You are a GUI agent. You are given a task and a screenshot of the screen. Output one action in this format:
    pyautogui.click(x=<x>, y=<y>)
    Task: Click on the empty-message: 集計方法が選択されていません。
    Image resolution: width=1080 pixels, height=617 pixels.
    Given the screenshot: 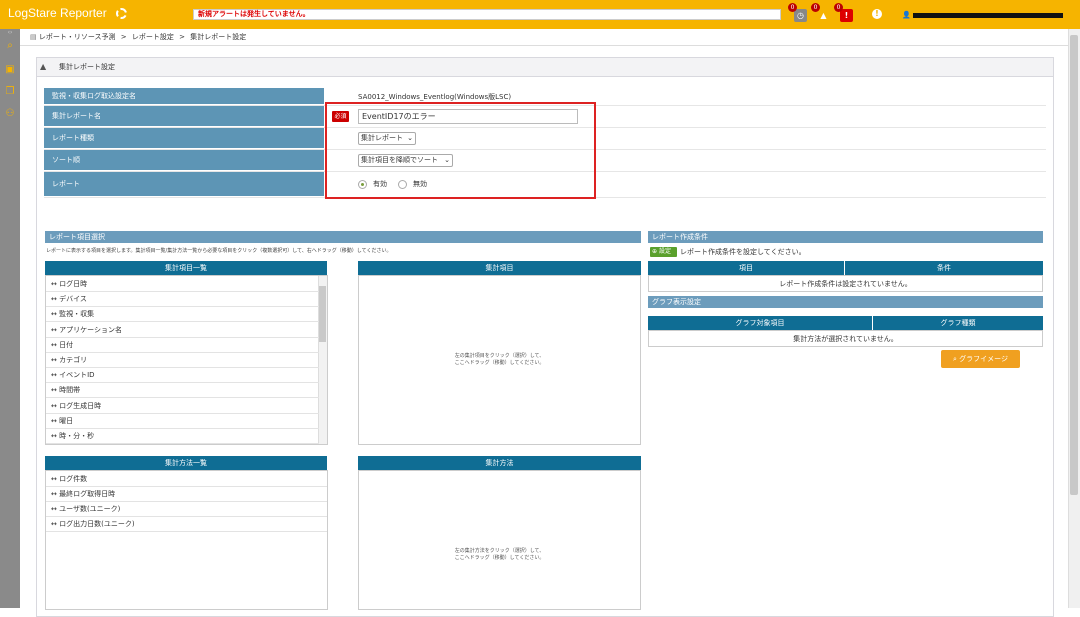 What is the action you would take?
    pyautogui.click(x=845, y=339)
    